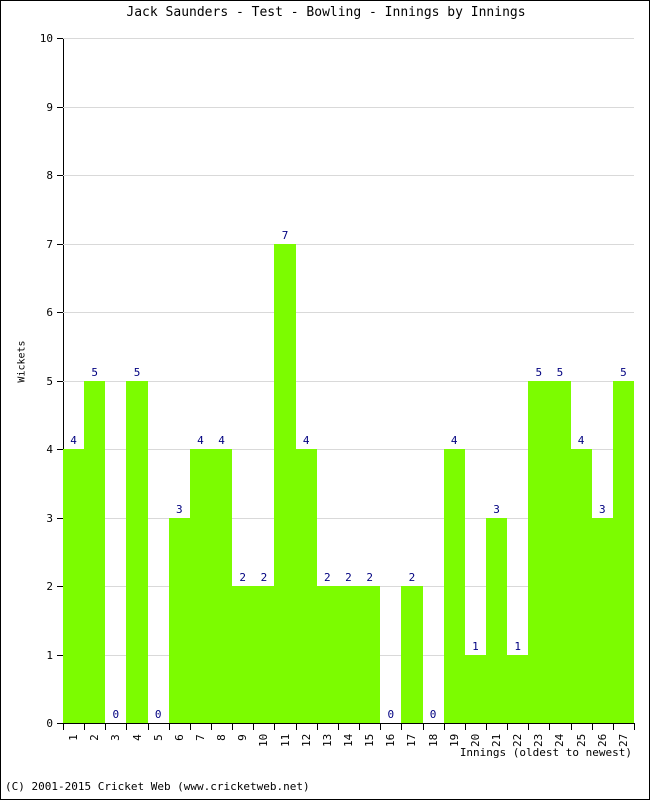  What do you see at coordinates (137, 737) in the screenshot?
I see `x-axis-tick-label: 4` at bounding box center [137, 737].